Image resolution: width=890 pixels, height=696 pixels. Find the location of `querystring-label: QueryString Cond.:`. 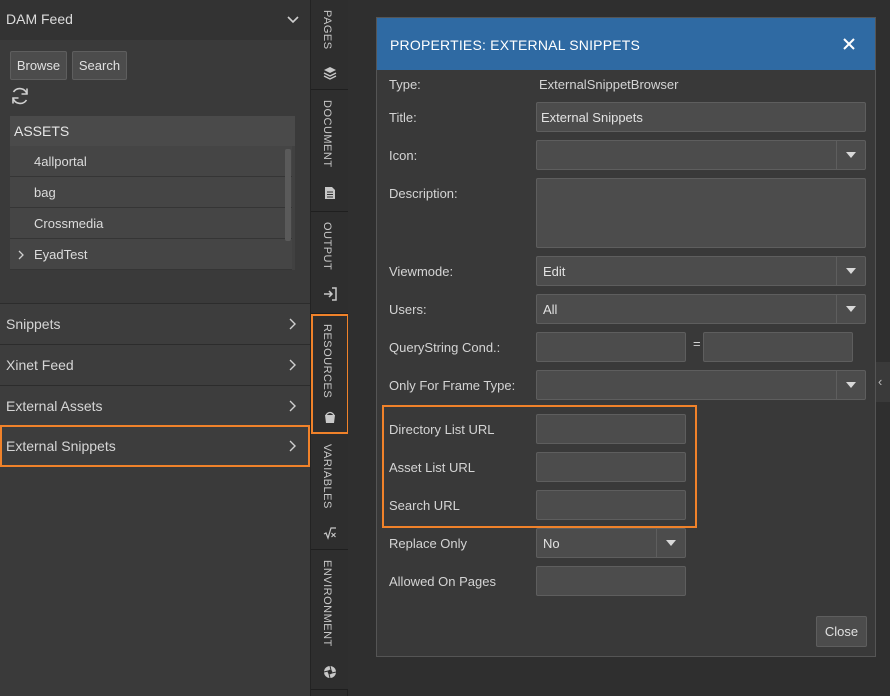

querystring-label: QueryString Cond.: is located at coordinates (445, 347).